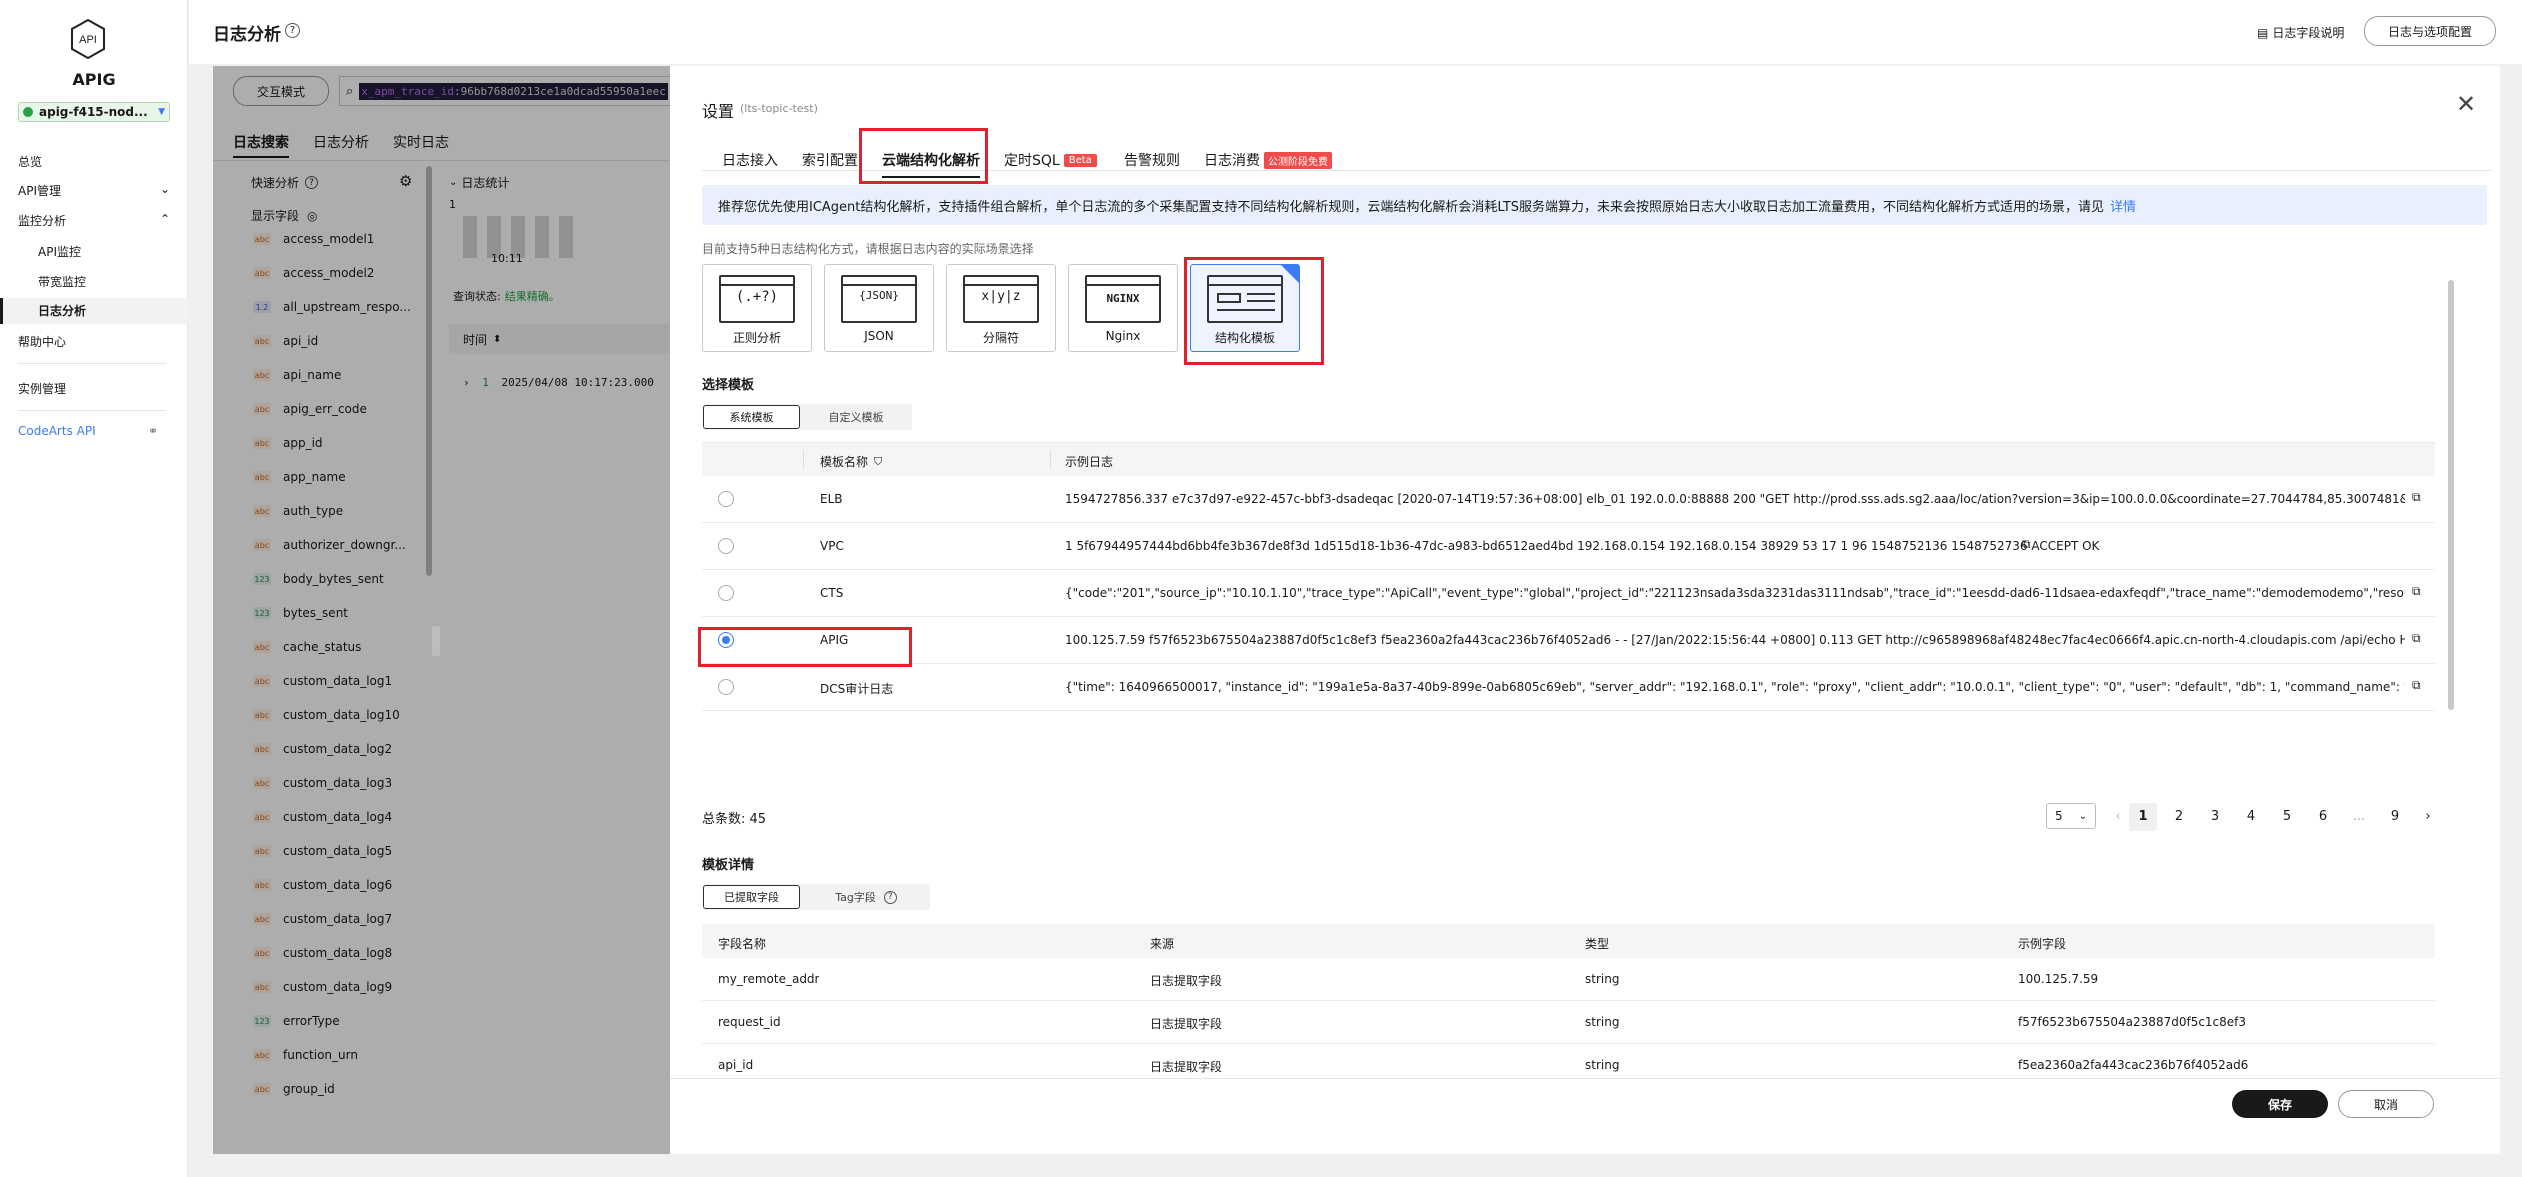 The width and height of the screenshot is (2522, 1177). What do you see at coordinates (2280, 1104) in the screenshot?
I see `save-button: 保存` at bounding box center [2280, 1104].